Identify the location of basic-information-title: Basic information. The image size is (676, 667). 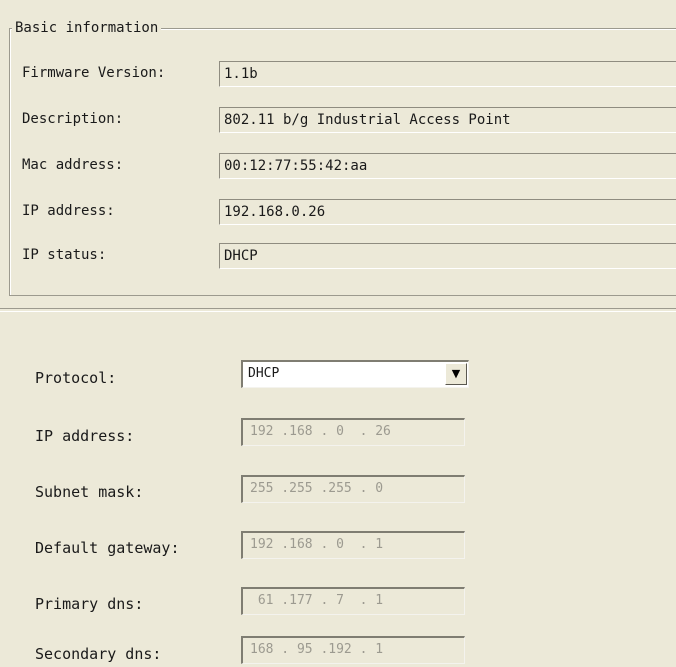
(87, 28).